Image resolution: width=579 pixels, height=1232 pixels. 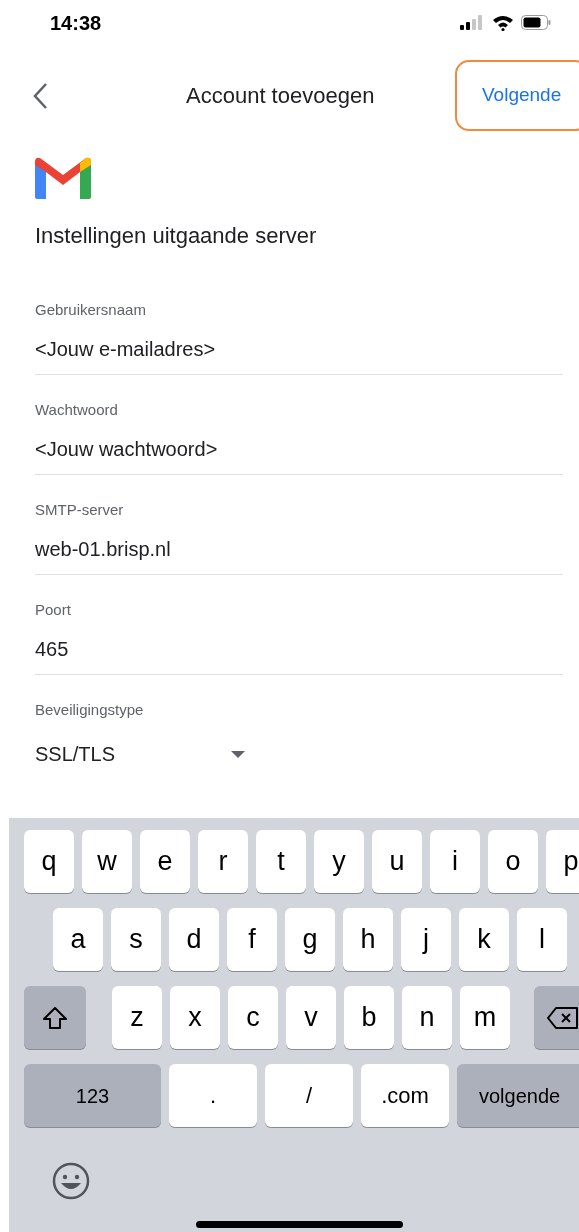 I want to click on keyboard-key: z, so click(x=137, y=1017).